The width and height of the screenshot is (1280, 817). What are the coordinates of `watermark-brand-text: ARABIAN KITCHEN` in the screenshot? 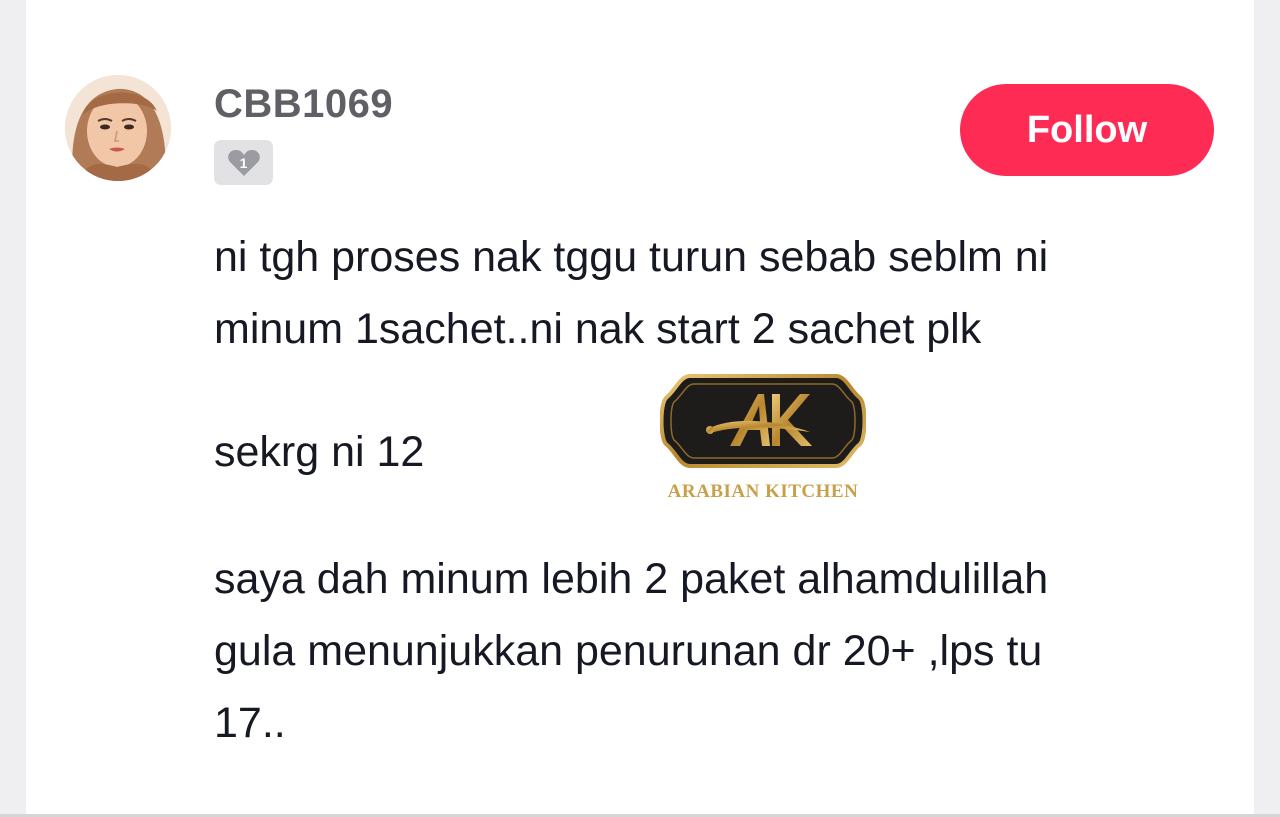 It's located at (763, 491).